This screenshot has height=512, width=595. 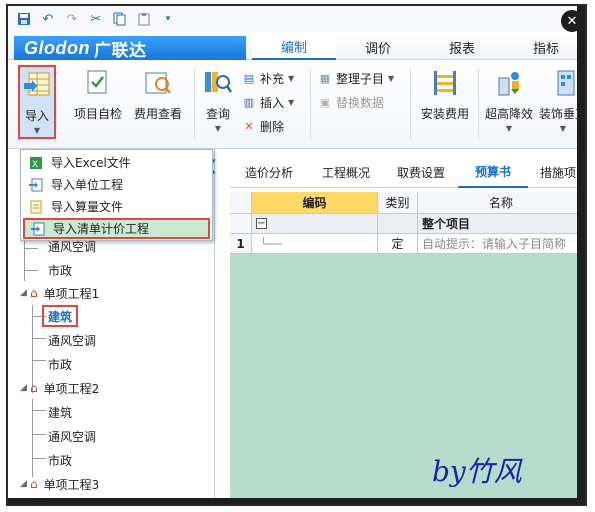 What do you see at coordinates (268, 78) in the screenshot?
I see `supplement-button: ▤ 补充 ▼` at bounding box center [268, 78].